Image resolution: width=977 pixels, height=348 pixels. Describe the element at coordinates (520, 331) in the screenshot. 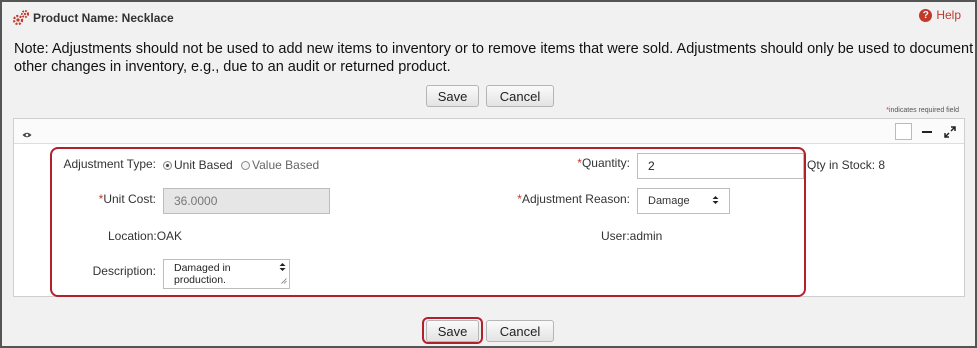

I see `cancel-button-bottom: Cancel` at that location.